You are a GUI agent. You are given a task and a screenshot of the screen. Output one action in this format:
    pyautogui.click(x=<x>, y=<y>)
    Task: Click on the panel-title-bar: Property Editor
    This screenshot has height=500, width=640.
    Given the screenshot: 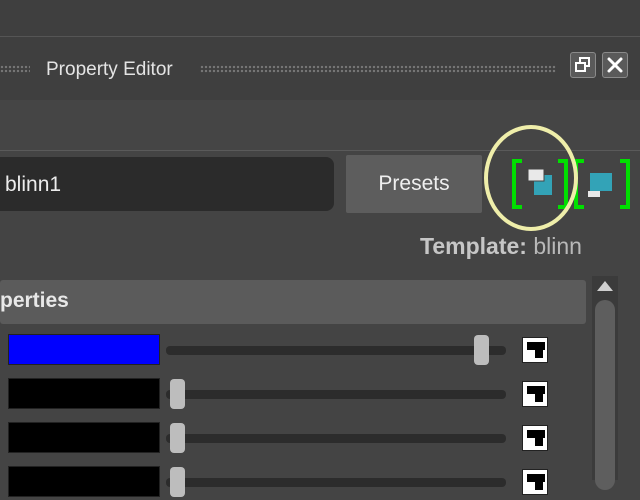 What is the action you would take?
    pyautogui.click(x=320, y=68)
    